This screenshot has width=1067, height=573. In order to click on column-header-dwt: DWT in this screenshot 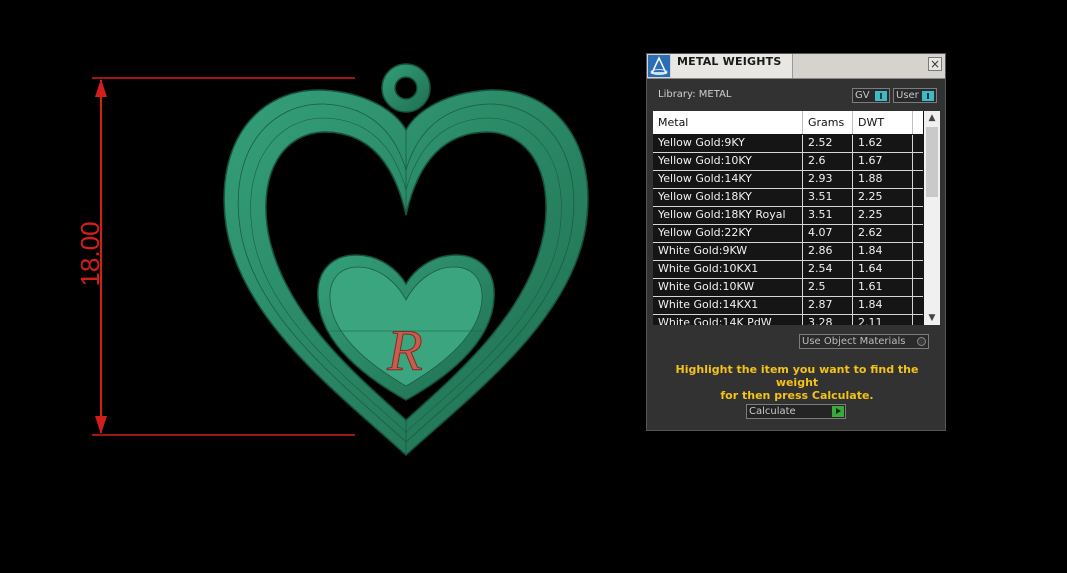, I will do `click(883, 122)`.